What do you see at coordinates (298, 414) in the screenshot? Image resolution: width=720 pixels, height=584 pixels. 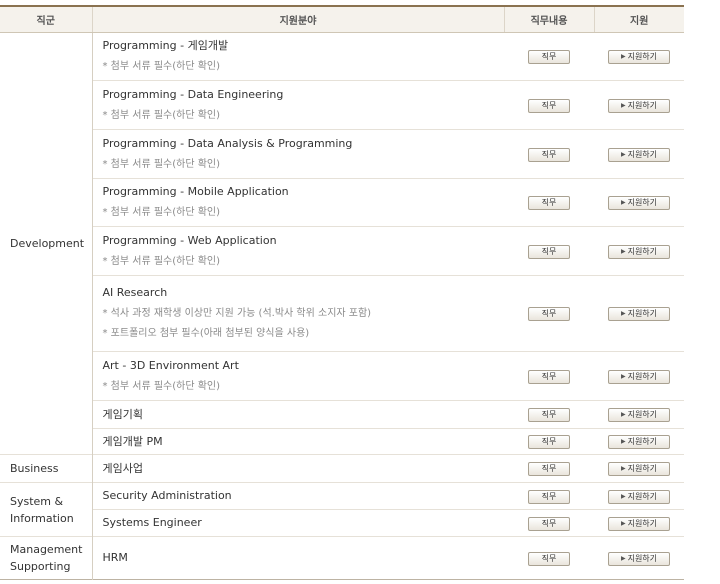 I see `position-cell: 게임기획` at bounding box center [298, 414].